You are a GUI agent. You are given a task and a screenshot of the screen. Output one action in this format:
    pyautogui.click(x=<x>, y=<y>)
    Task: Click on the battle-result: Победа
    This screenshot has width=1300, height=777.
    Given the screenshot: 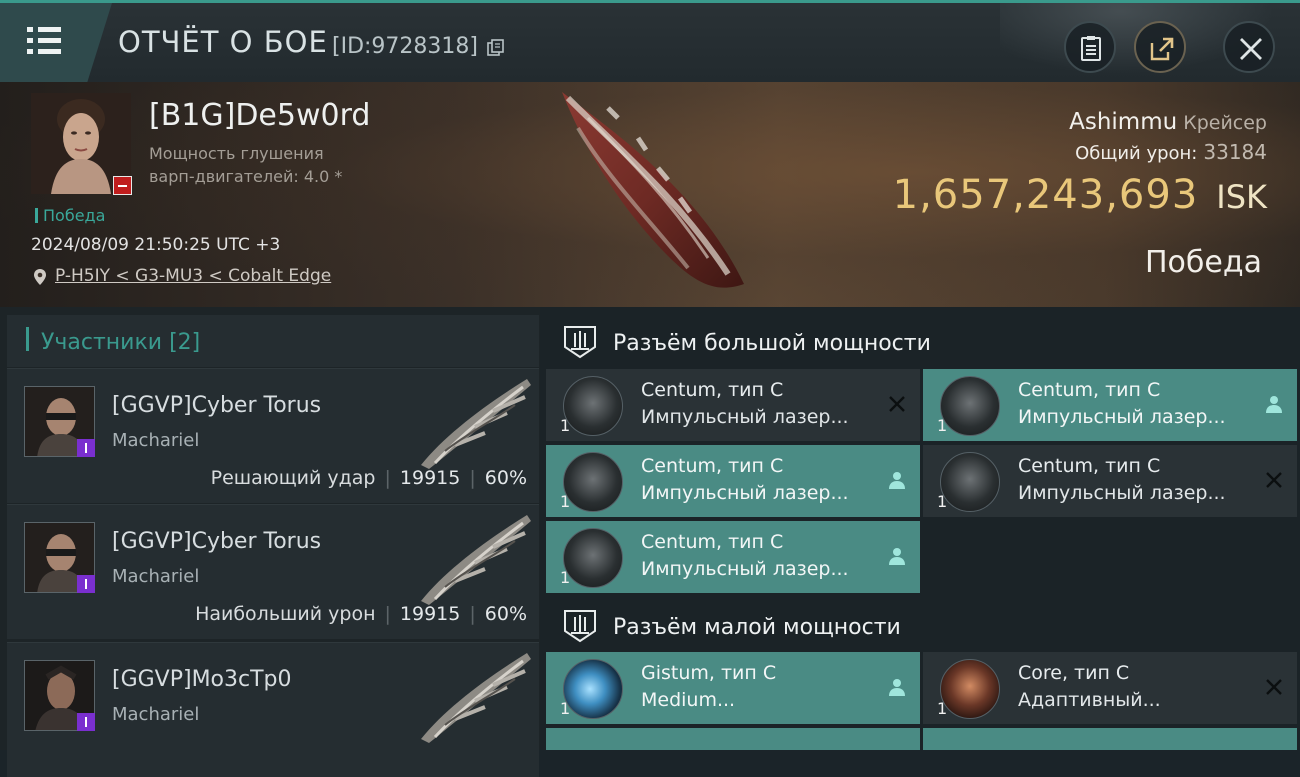 What is the action you would take?
    pyautogui.click(x=1203, y=262)
    